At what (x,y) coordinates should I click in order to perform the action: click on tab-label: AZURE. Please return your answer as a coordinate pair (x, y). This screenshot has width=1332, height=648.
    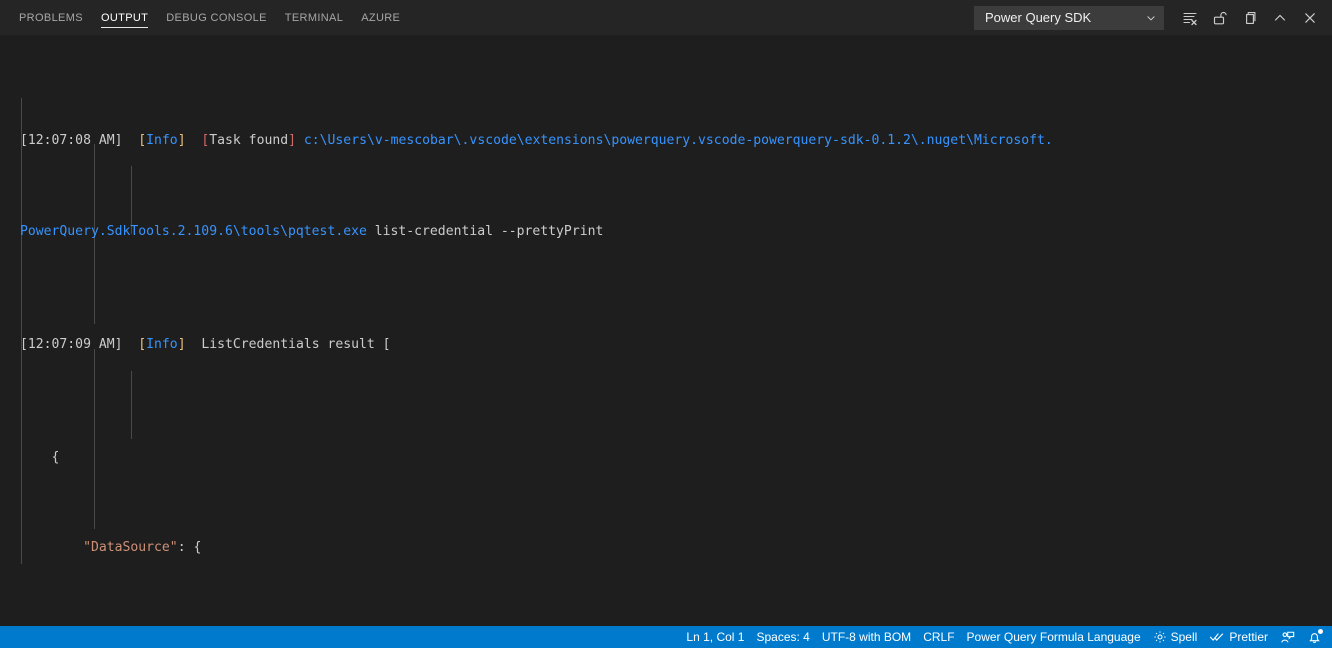
    Looking at the image, I should click on (381, 17).